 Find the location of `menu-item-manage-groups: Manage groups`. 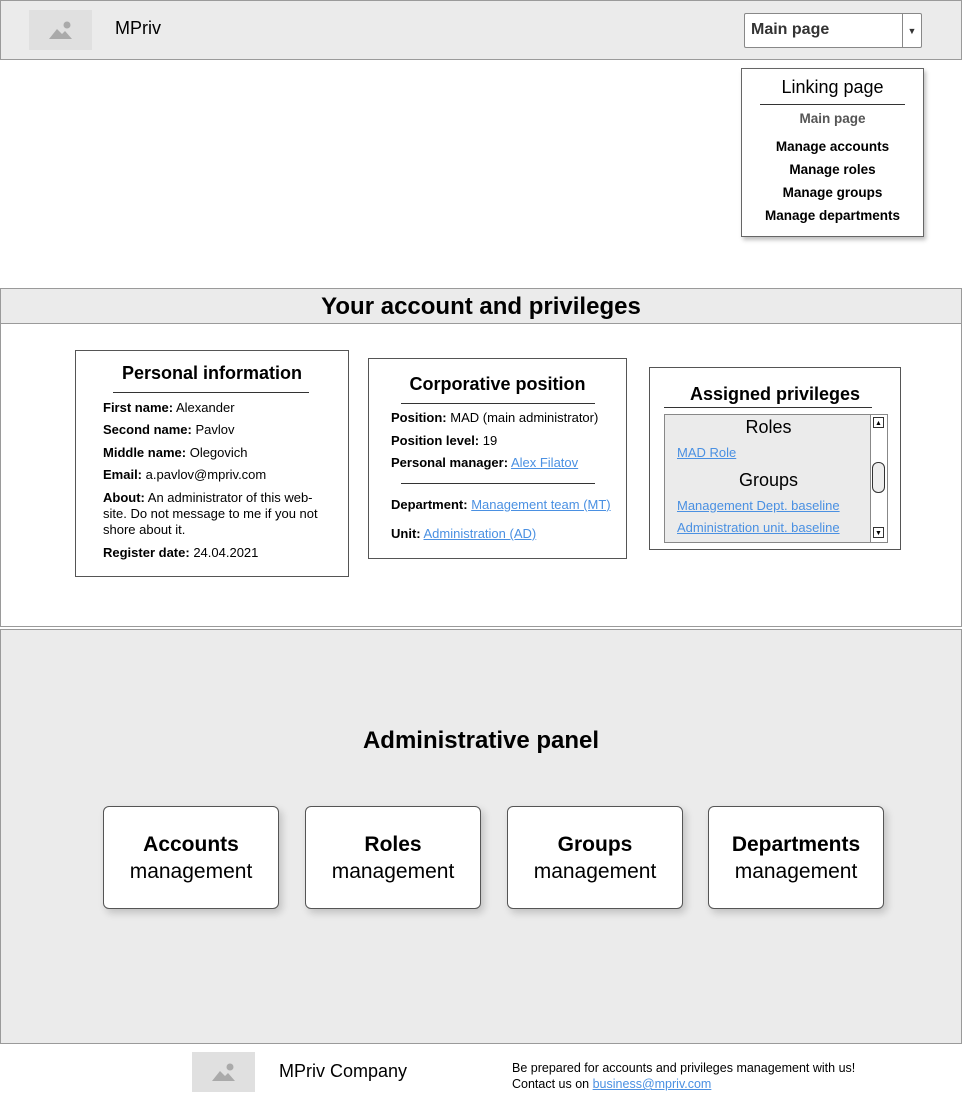

menu-item-manage-groups: Manage groups is located at coordinates (832, 192).